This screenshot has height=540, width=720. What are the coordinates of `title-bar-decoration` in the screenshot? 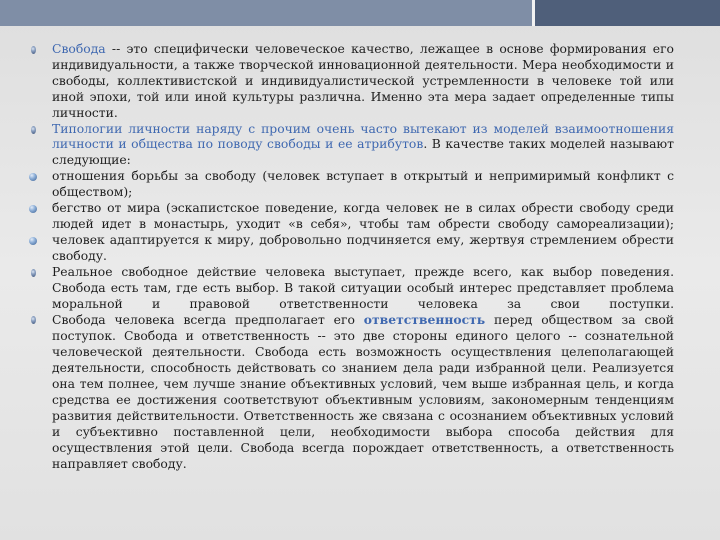 It's located at (360, 13).